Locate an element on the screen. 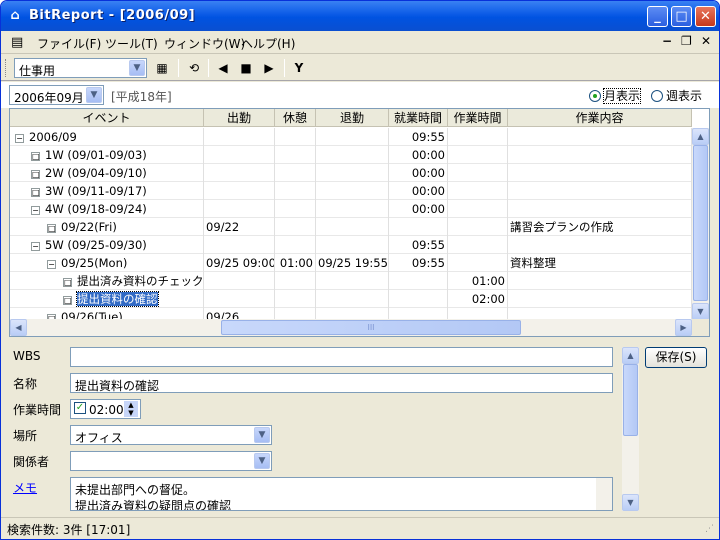 Image resolution: width=720 pixels, height=540 pixels. table-row: □ 09/22(Fri) 09/22 講習会プランの作成 is located at coordinates (351, 227).